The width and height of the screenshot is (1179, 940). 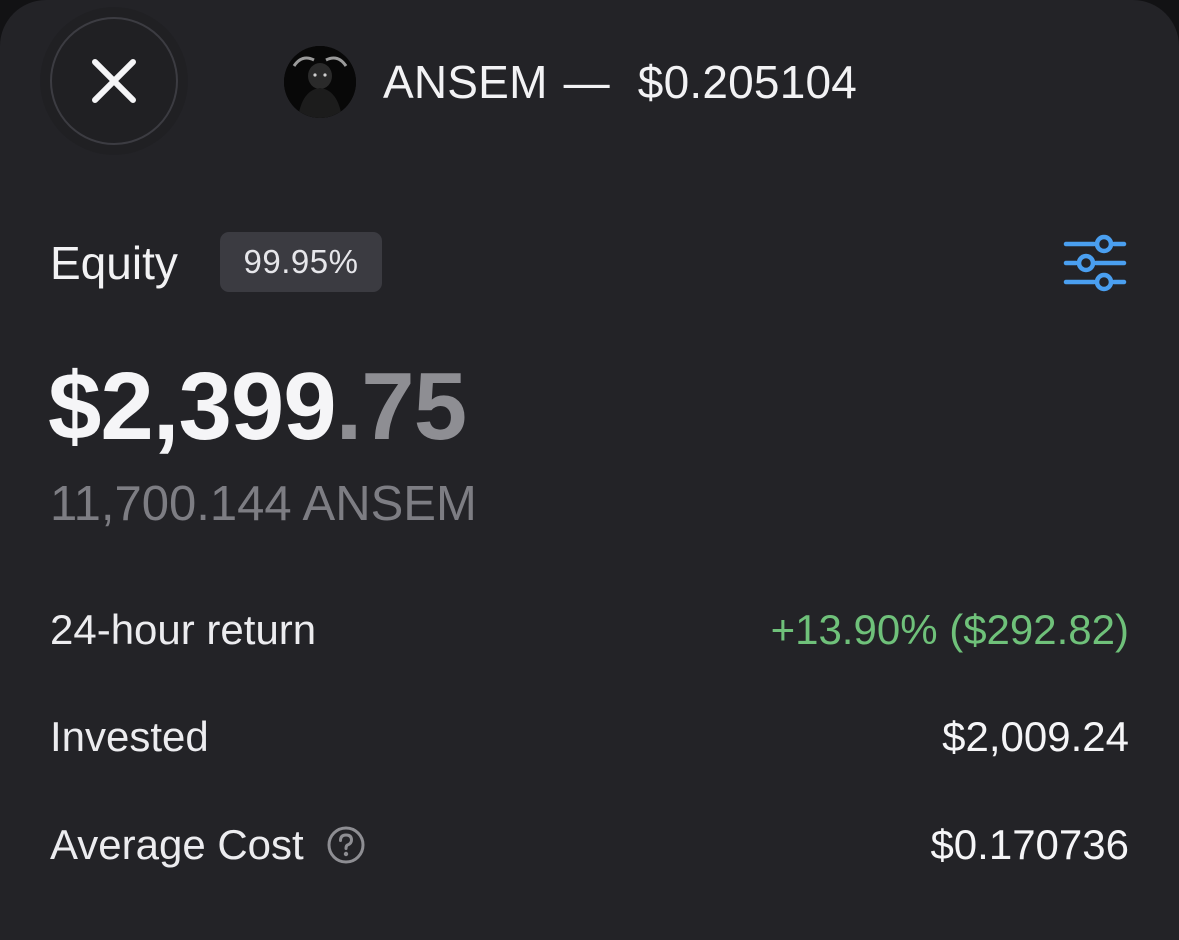 What do you see at coordinates (401, 406) in the screenshot?
I see `balance-cents: .75` at bounding box center [401, 406].